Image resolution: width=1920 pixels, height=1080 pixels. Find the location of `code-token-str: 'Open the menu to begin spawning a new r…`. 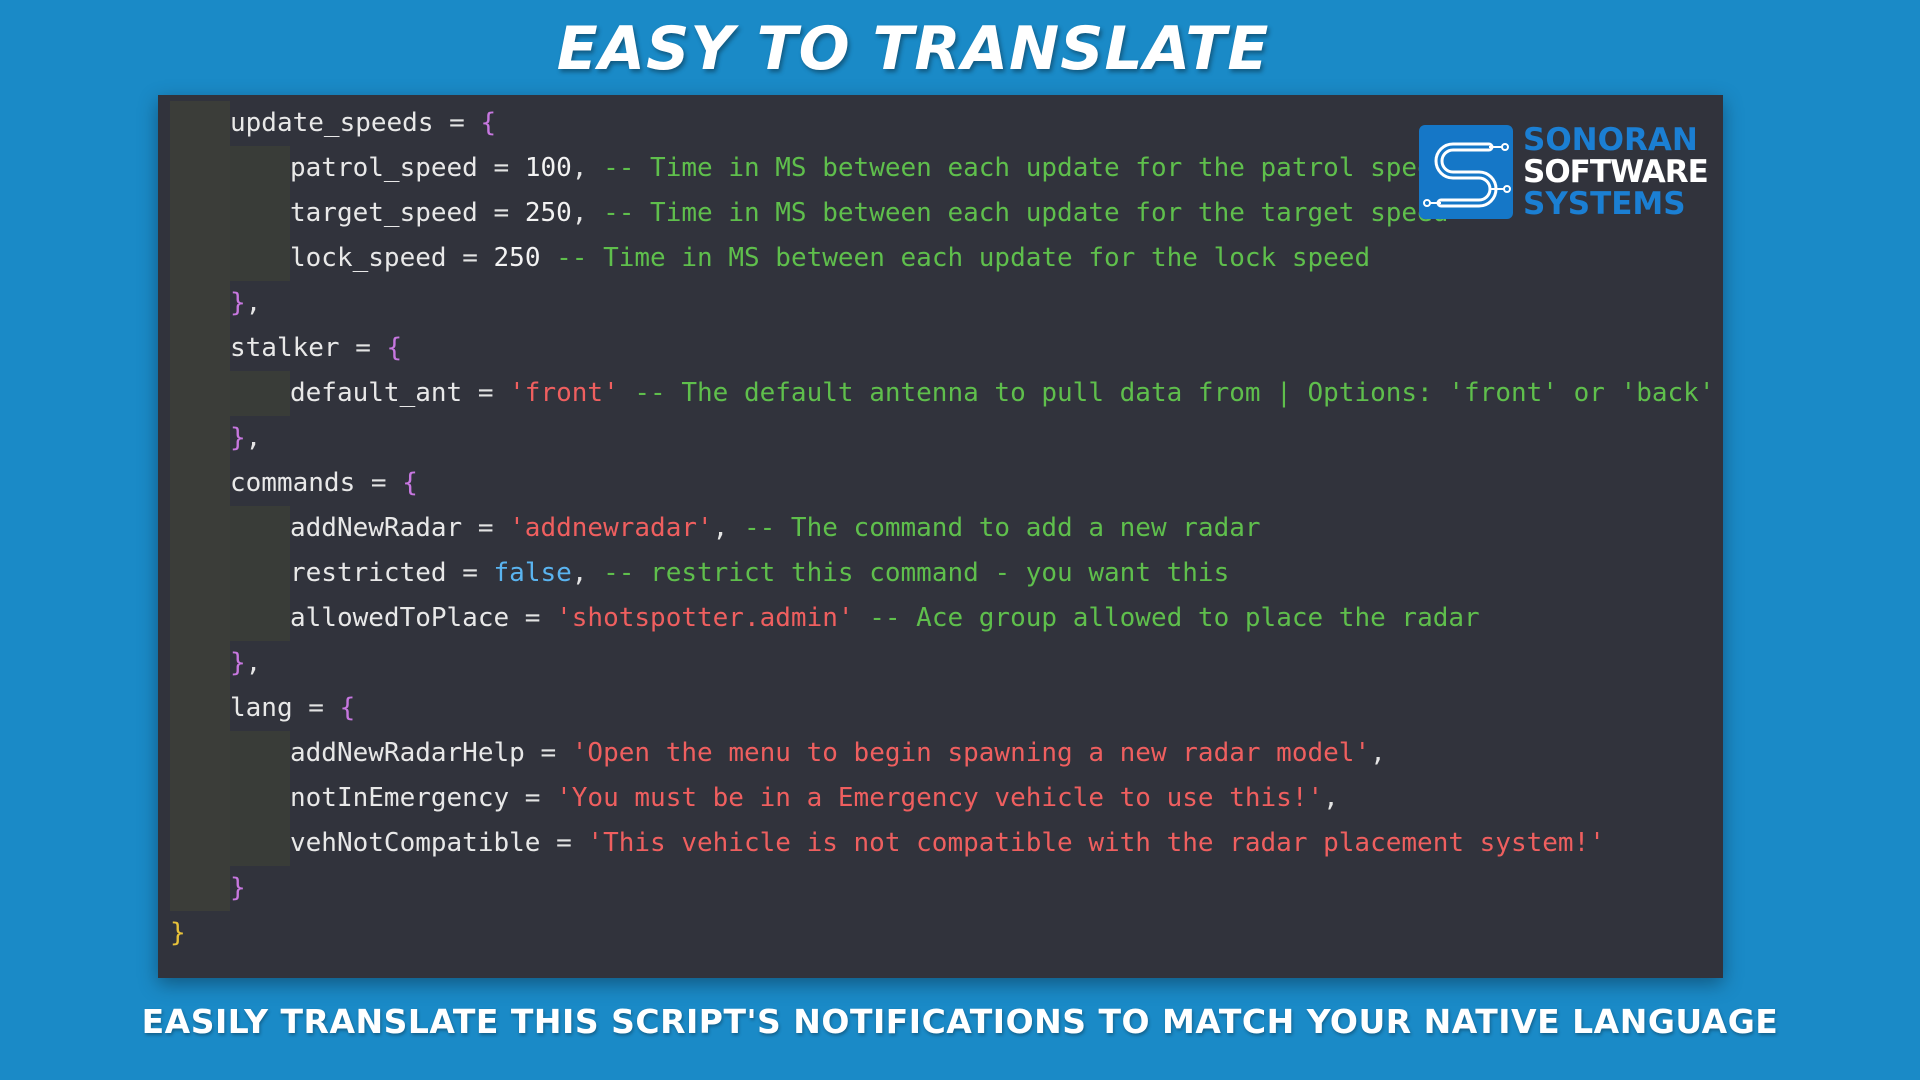

code-token-str: 'Open the menu to begin spawning a new r… is located at coordinates (971, 753).